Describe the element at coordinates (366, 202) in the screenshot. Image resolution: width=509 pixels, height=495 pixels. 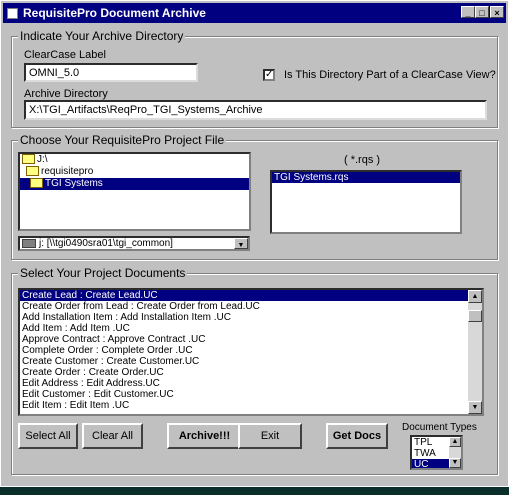
I see `project-file-list: TGI Systems.rqs` at that location.